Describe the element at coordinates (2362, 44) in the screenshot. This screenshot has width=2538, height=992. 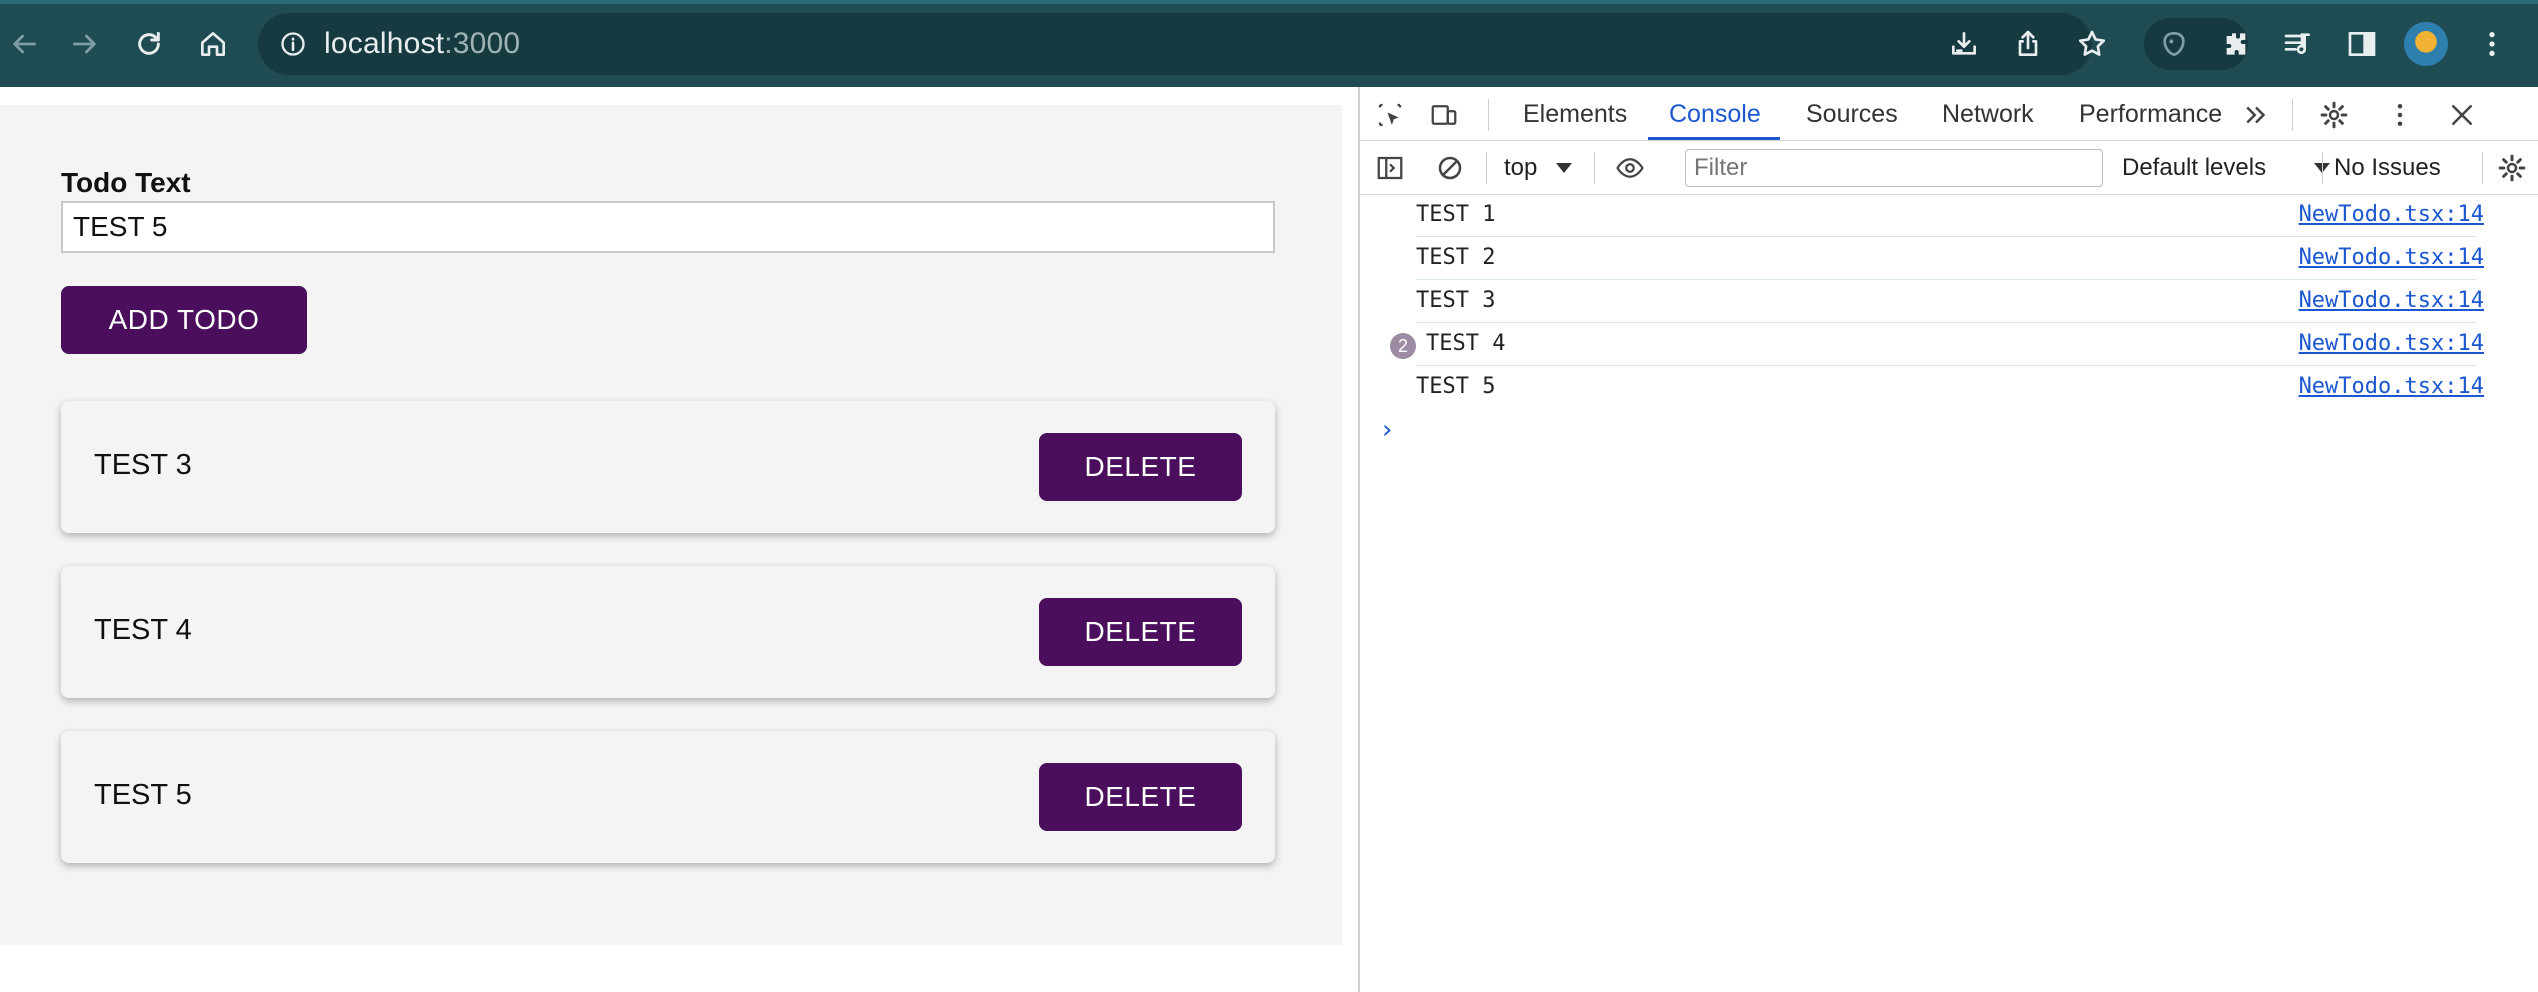
I see `side-panel-icon` at that location.